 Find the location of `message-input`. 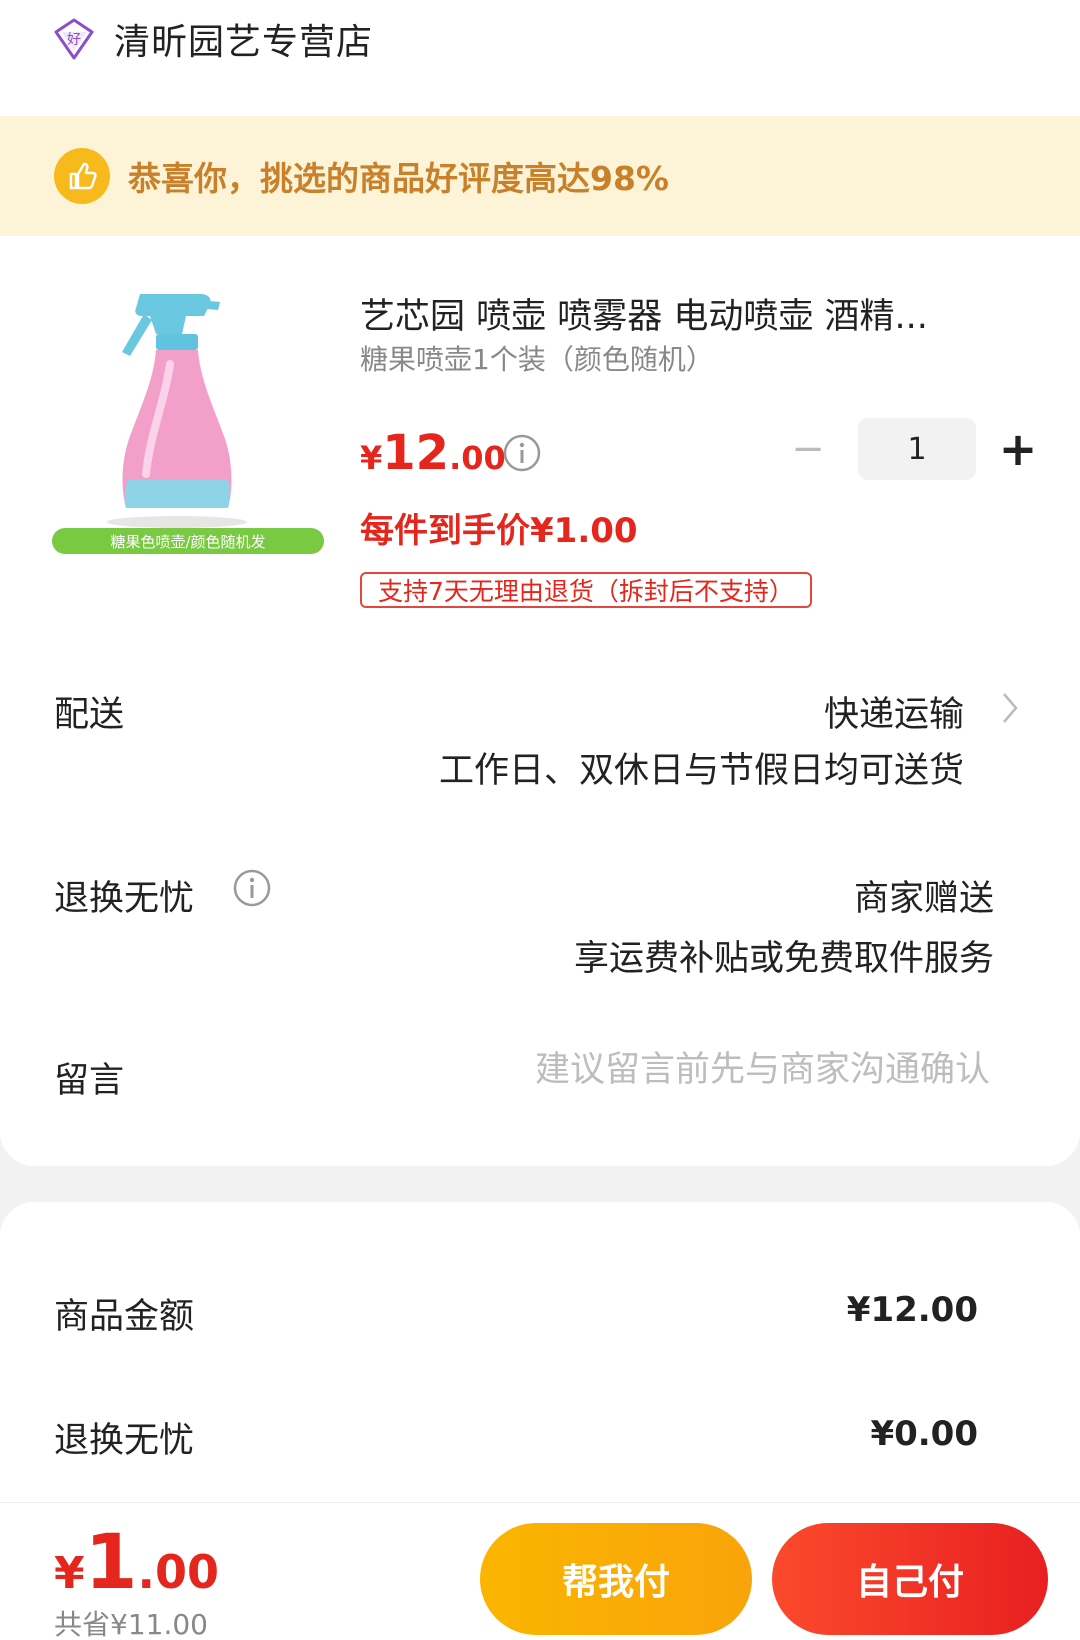

message-input is located at coordinates (690, 1070).